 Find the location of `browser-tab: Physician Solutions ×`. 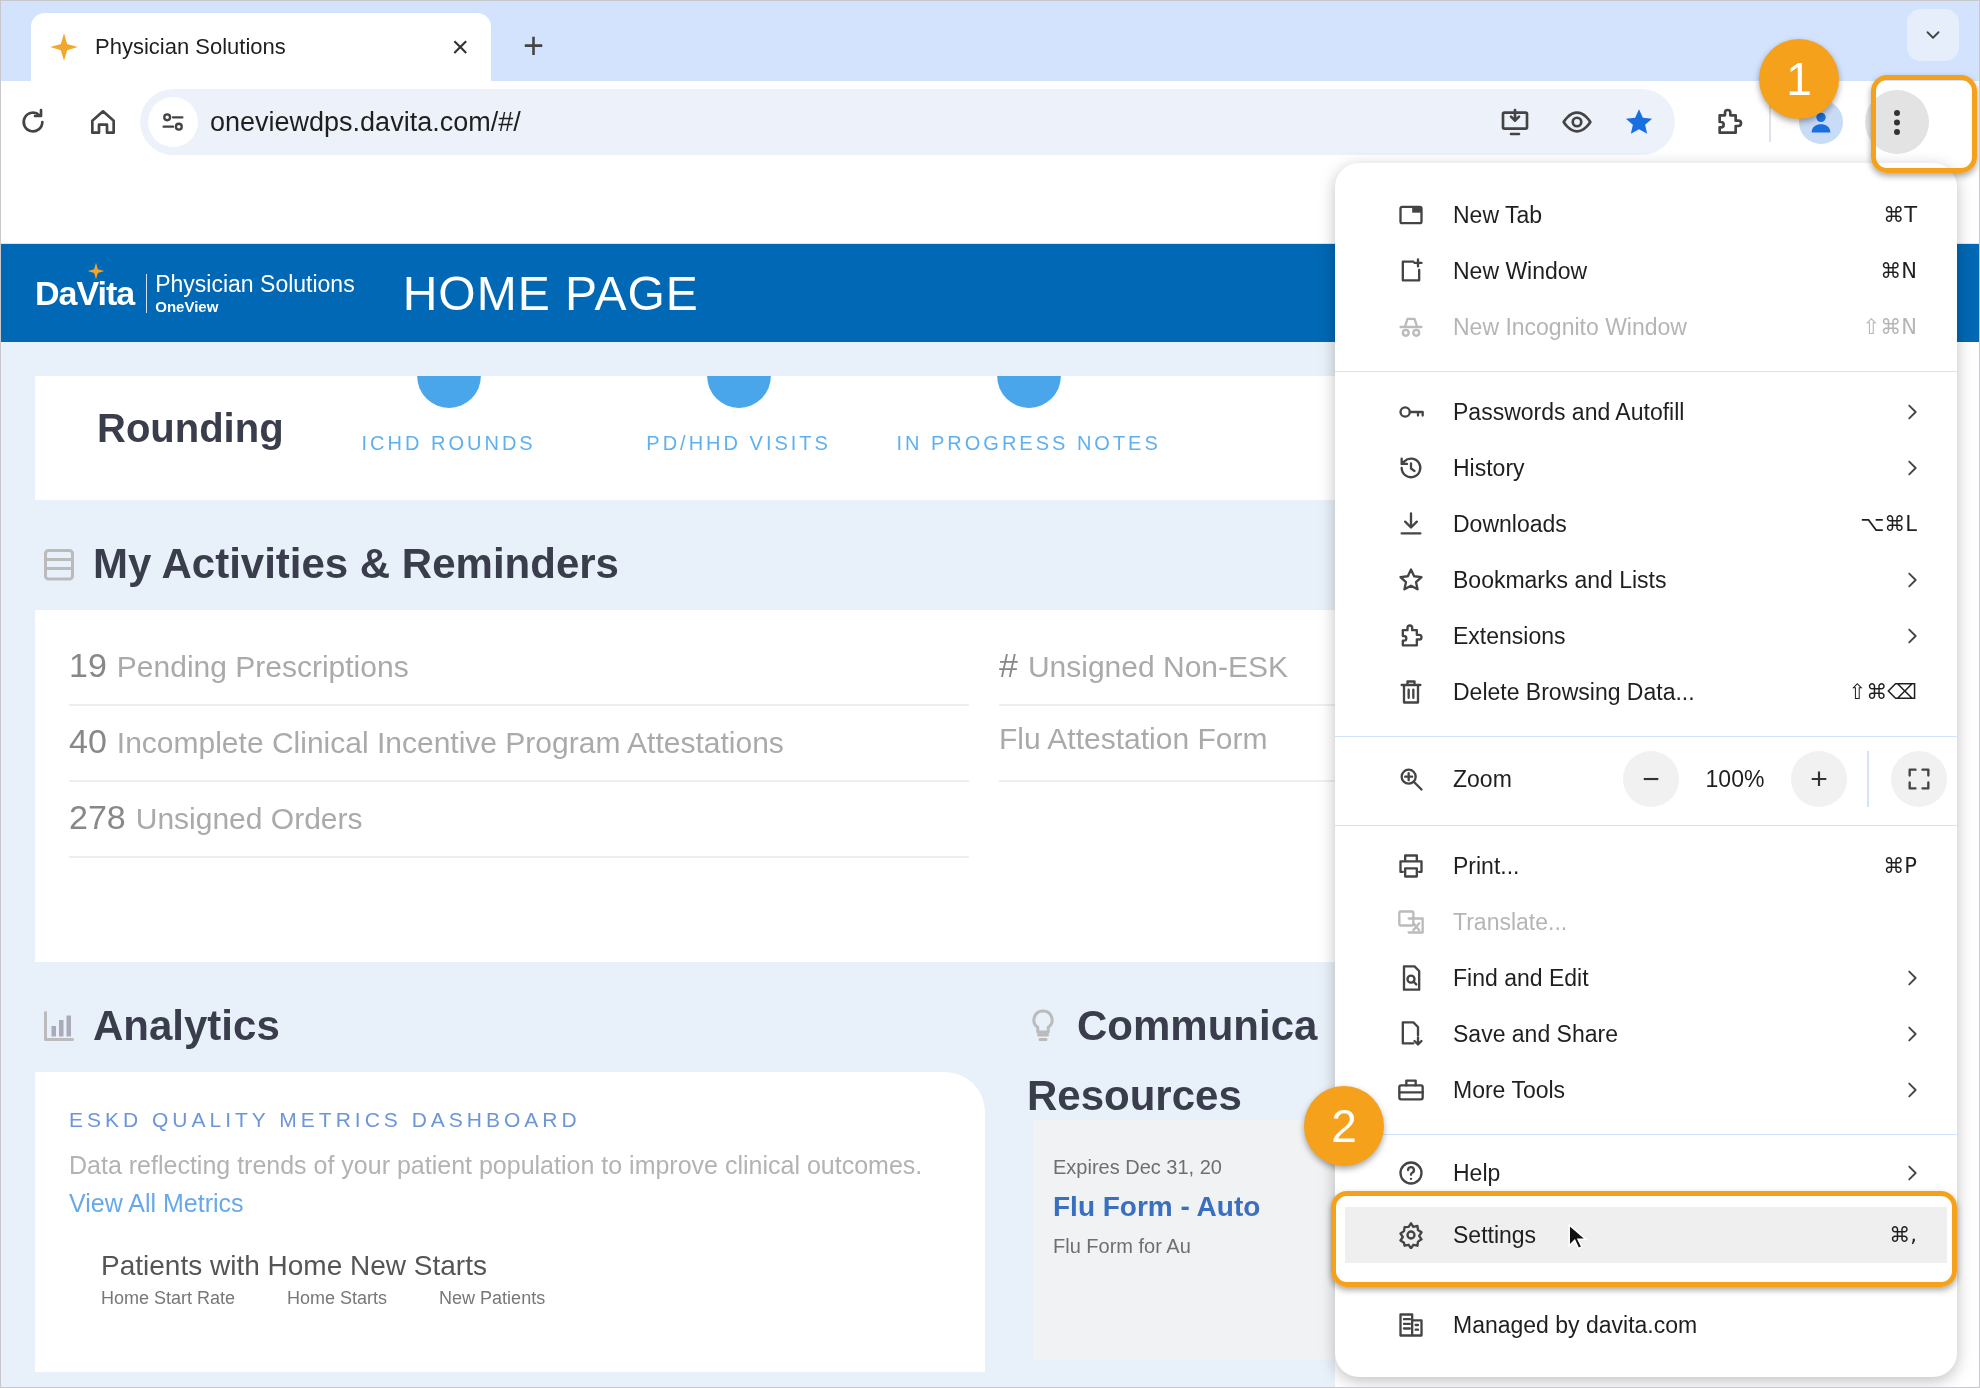

browser-tab: Physician Solutions × is located at coordinates (261, 47).